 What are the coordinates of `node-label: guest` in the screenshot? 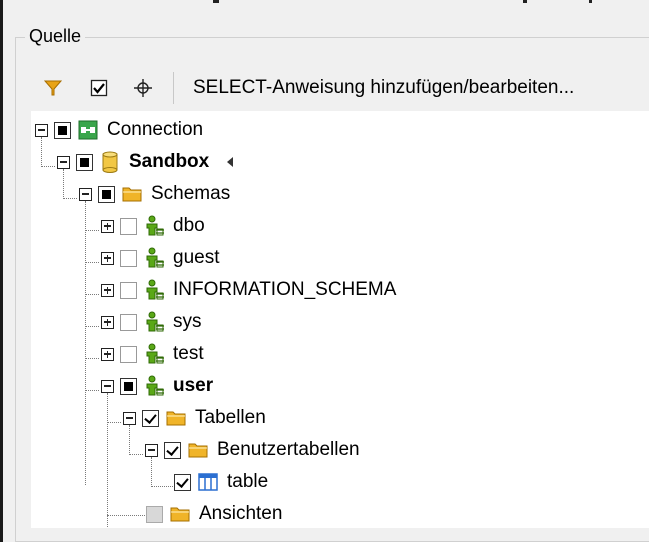 It's located at (196, 257).